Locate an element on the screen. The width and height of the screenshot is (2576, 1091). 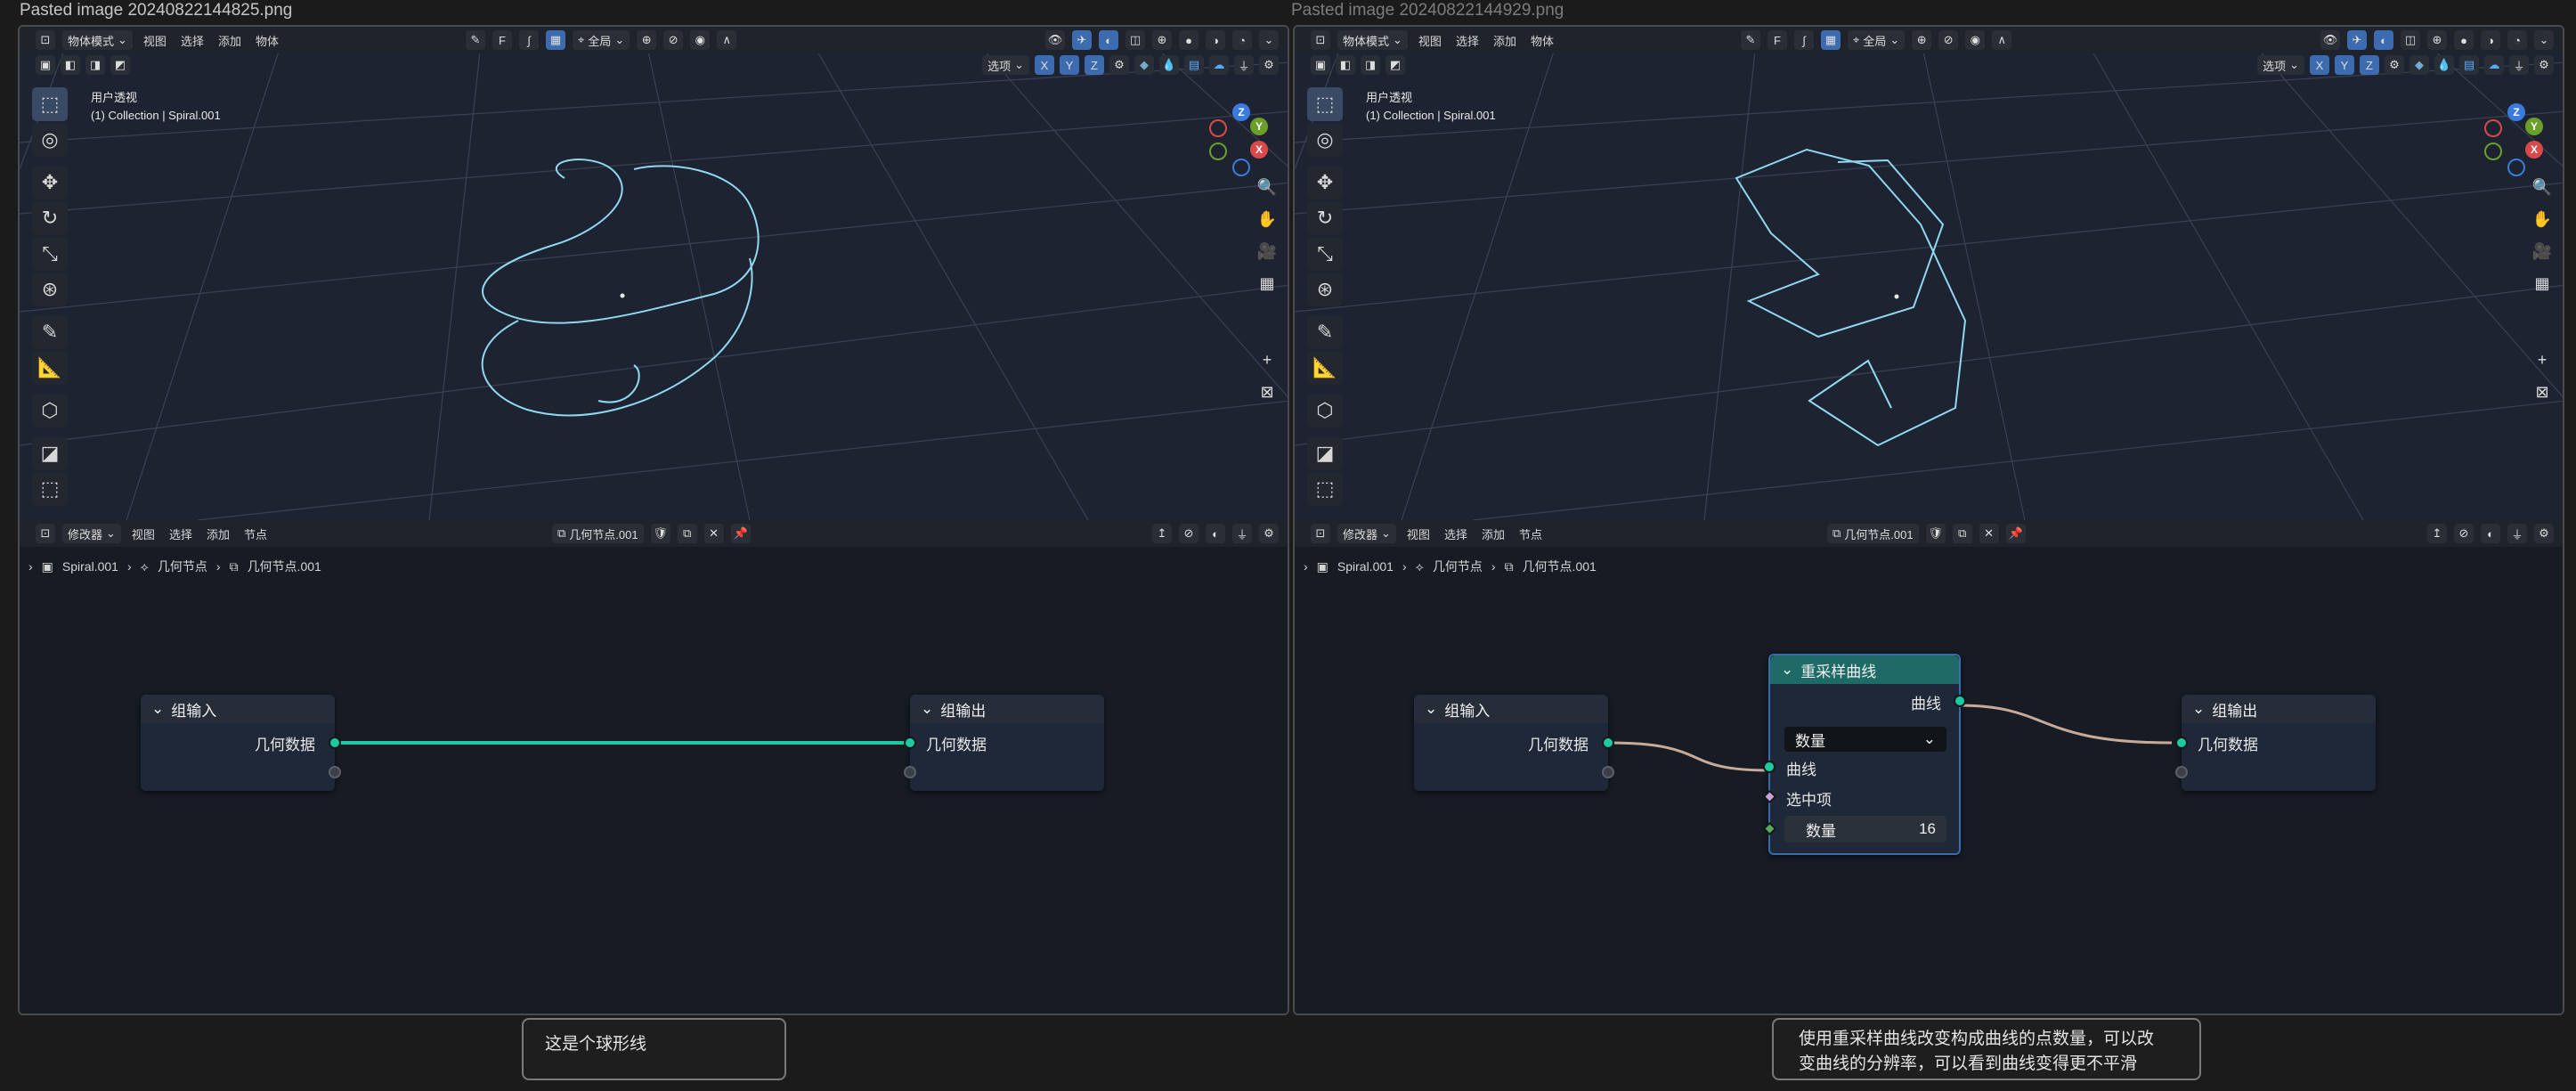
select-extend-icon: ◧ is located at coordinates (70, 65).